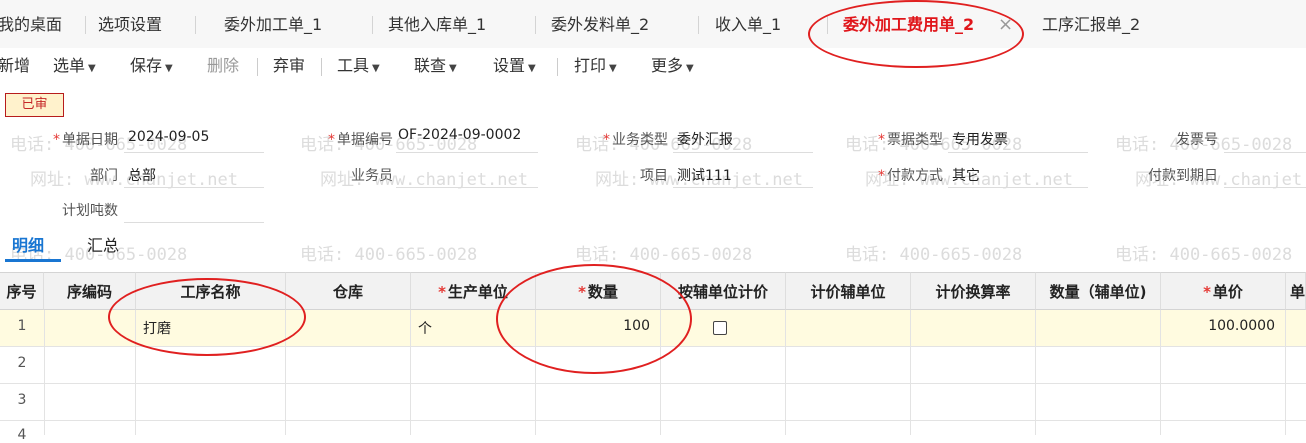 Image resolution: width=1306 pixels, height=443 pixels. Describe the element at coordinates (590, 65) in the screenshot. I see `print-label: 打印` at that location.